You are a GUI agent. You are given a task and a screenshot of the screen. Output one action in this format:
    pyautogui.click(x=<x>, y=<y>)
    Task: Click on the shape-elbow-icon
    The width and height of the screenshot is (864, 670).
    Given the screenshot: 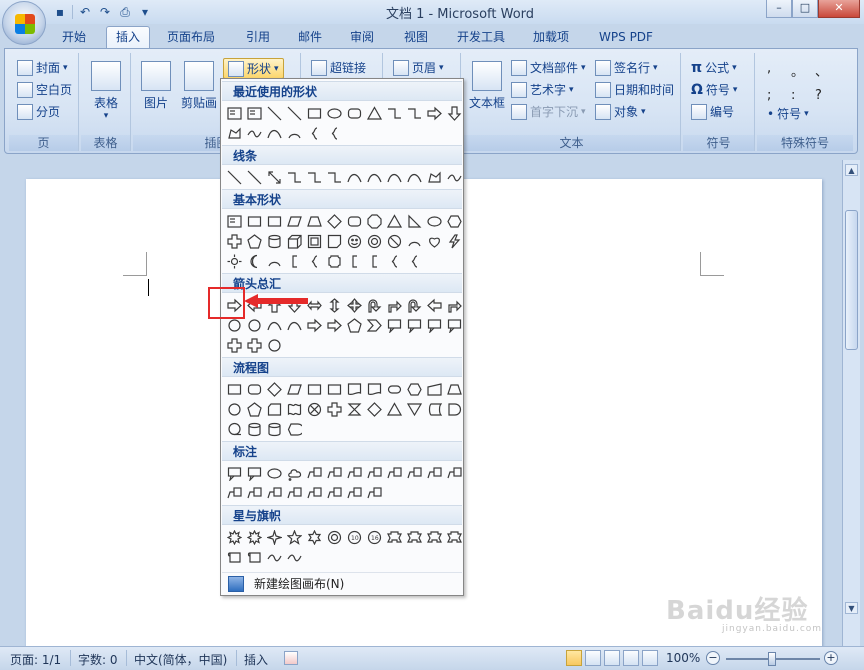 What is the action you would take?
    pyautogui.click(x=314, y=177)
    